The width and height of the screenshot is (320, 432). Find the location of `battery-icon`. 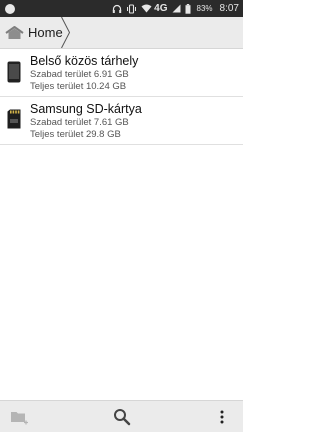

battery-icon is located at coordinates (188, 8).